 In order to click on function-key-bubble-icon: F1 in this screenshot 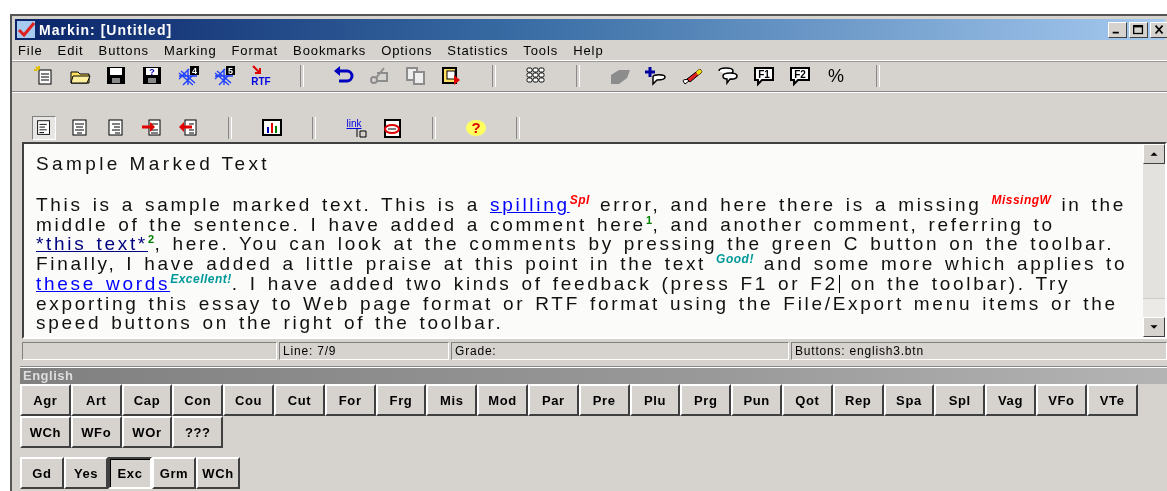, I will do `click(764, 76)`.